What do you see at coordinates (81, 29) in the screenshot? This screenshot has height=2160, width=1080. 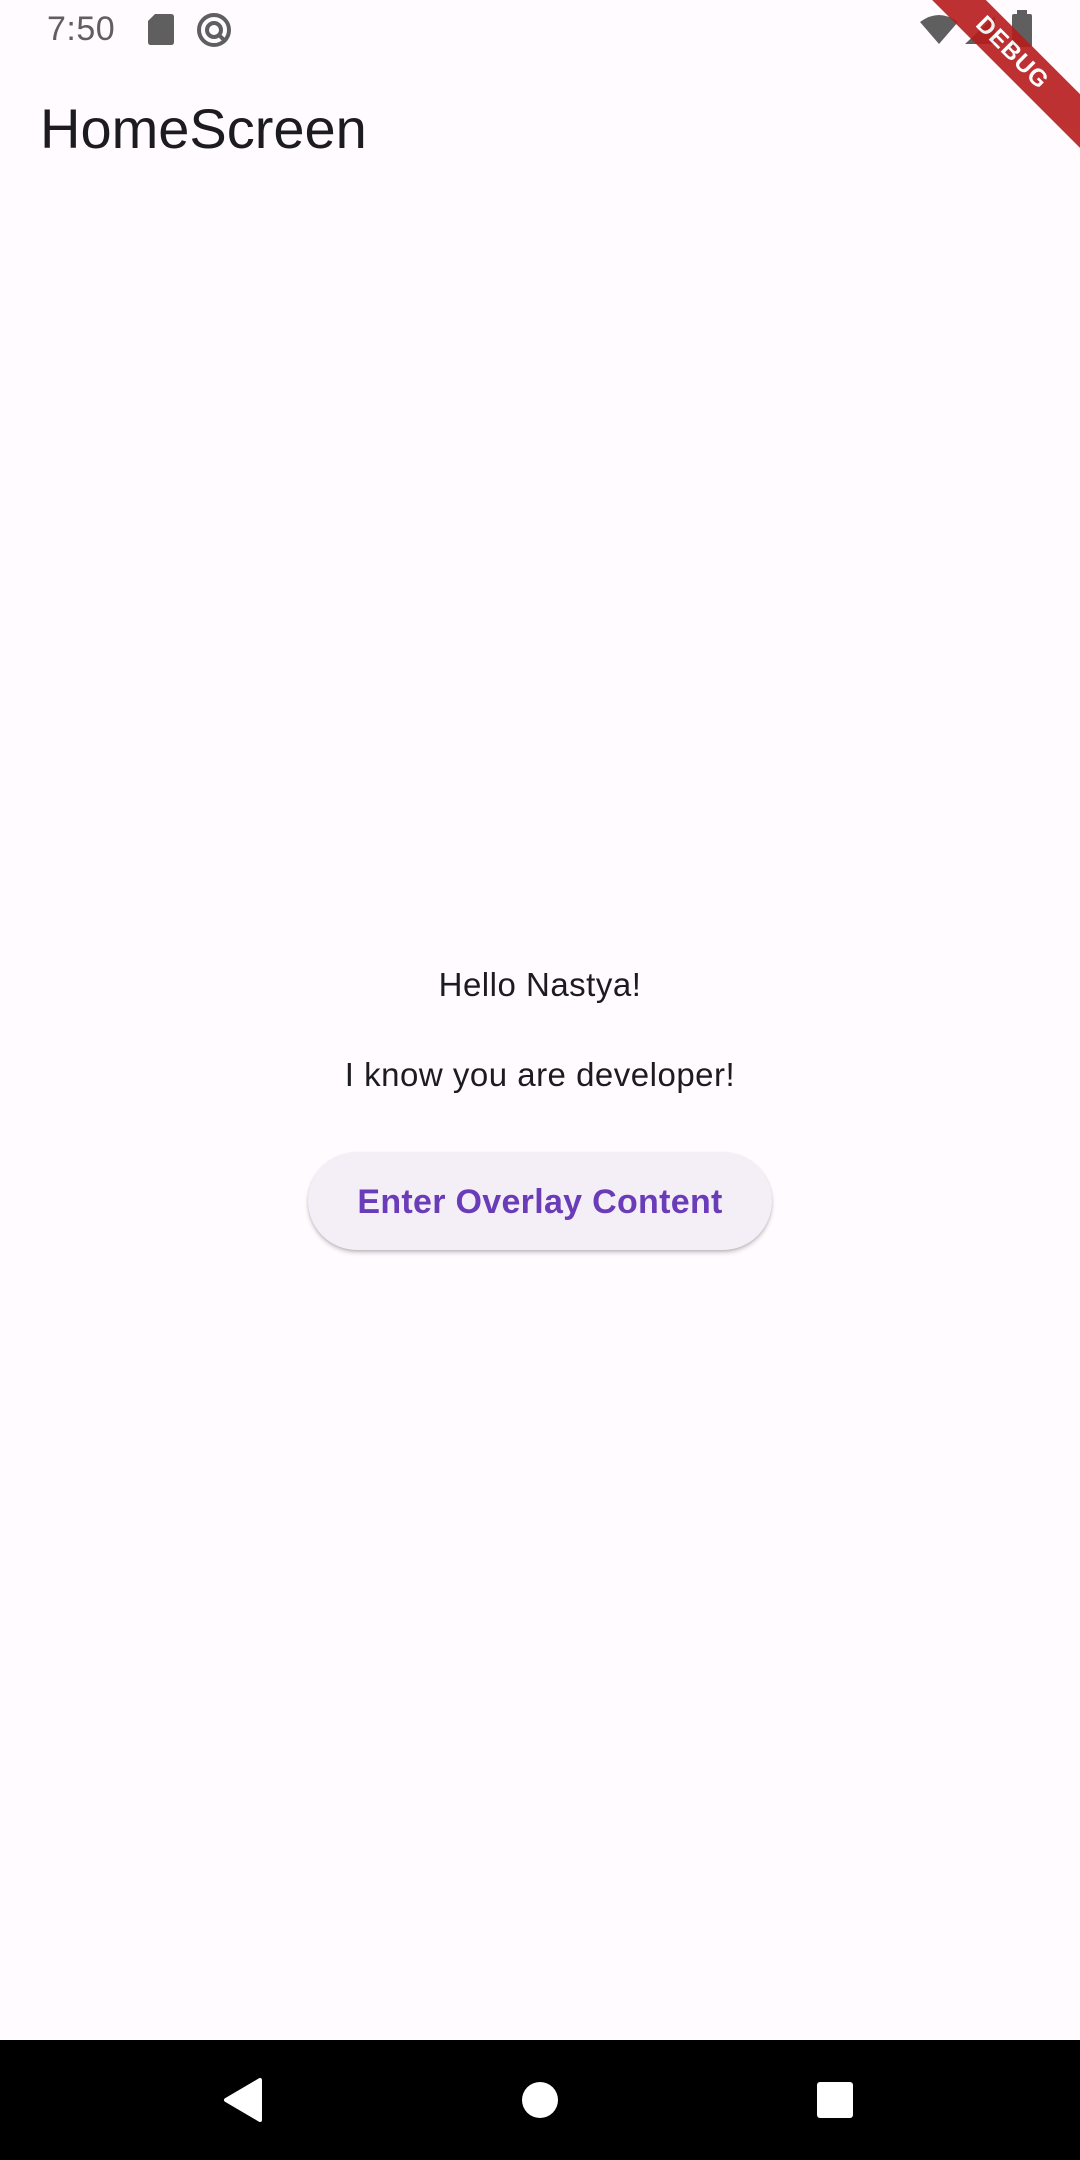 I see `status-time: 7:50` at bounding box center [81, 29].